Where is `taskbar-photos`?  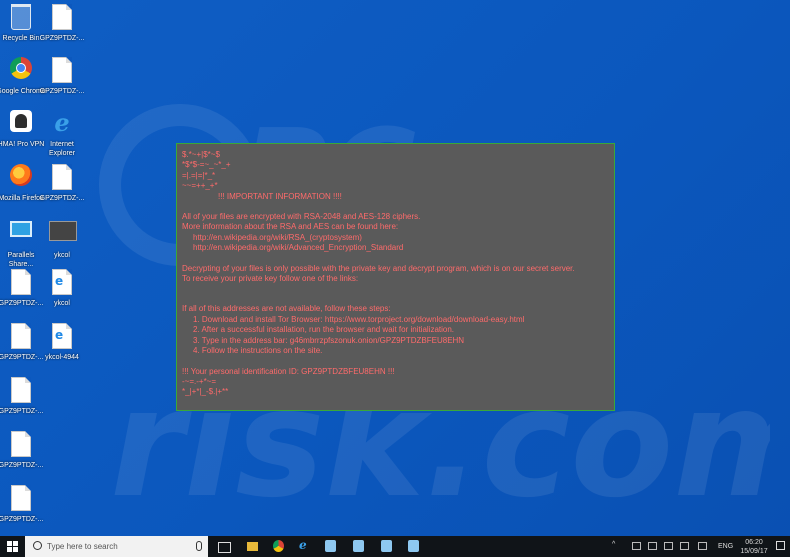 taskbar-photos is located at coordinates (413, 546).